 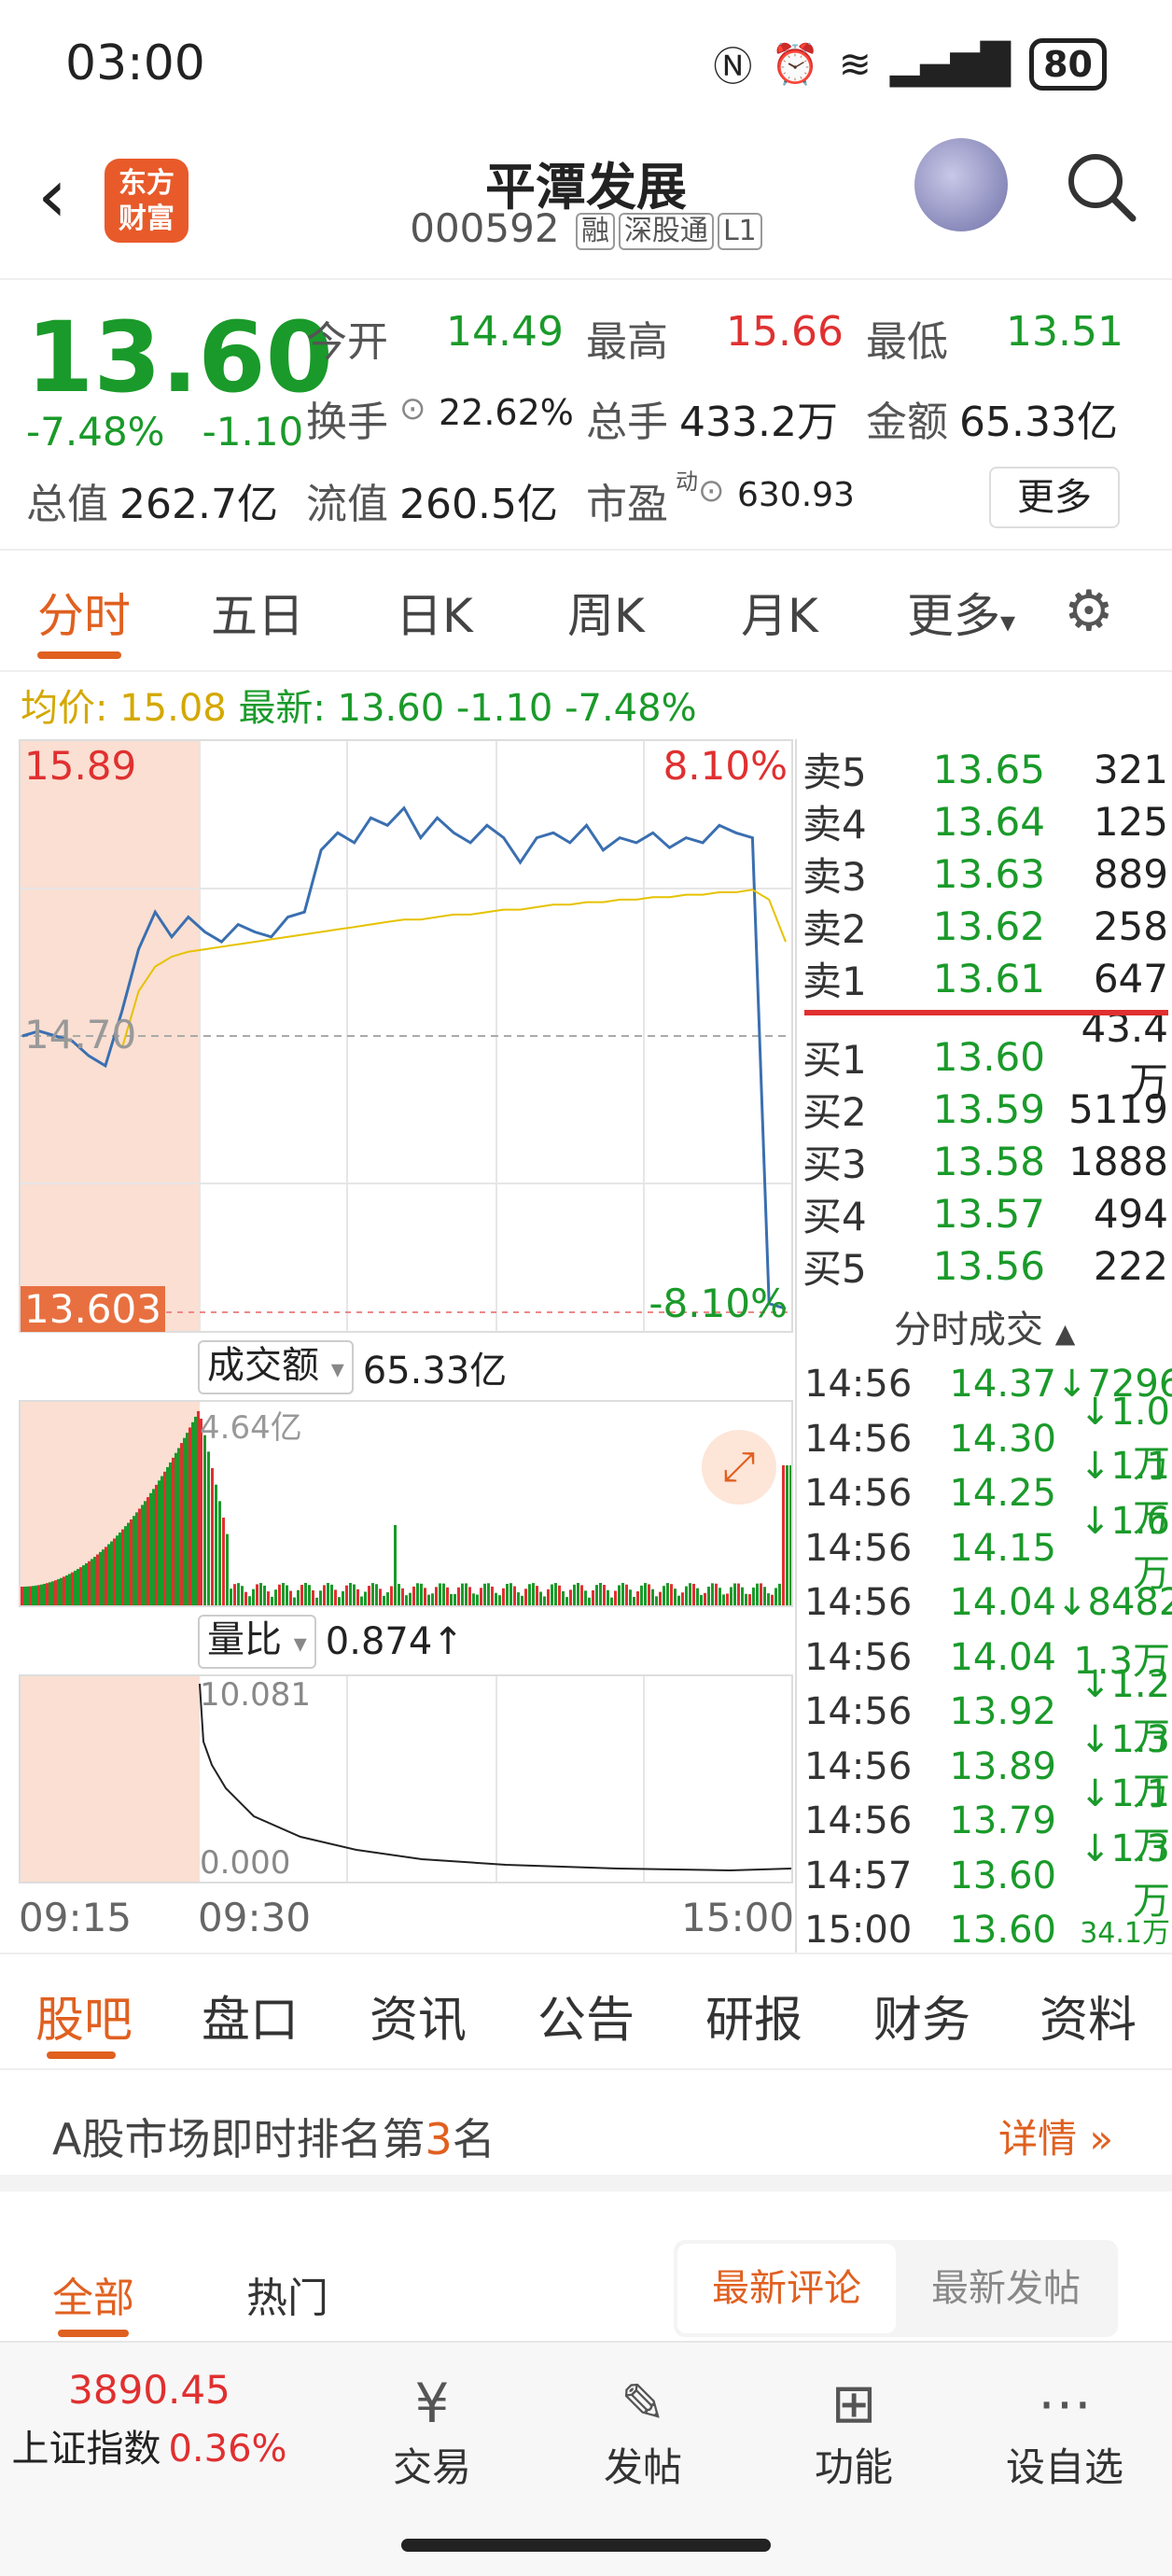 I want to click on index-widget: 3890.45 上证指数 0.36%, so click(x=149, y=2419).